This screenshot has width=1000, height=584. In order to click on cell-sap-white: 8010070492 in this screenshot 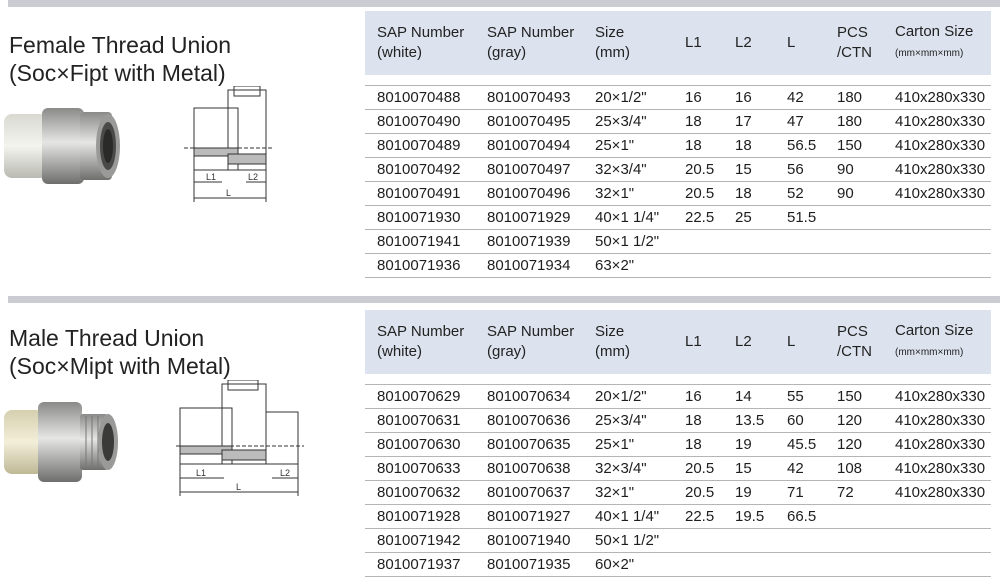, I will do `click(420, 169)`.